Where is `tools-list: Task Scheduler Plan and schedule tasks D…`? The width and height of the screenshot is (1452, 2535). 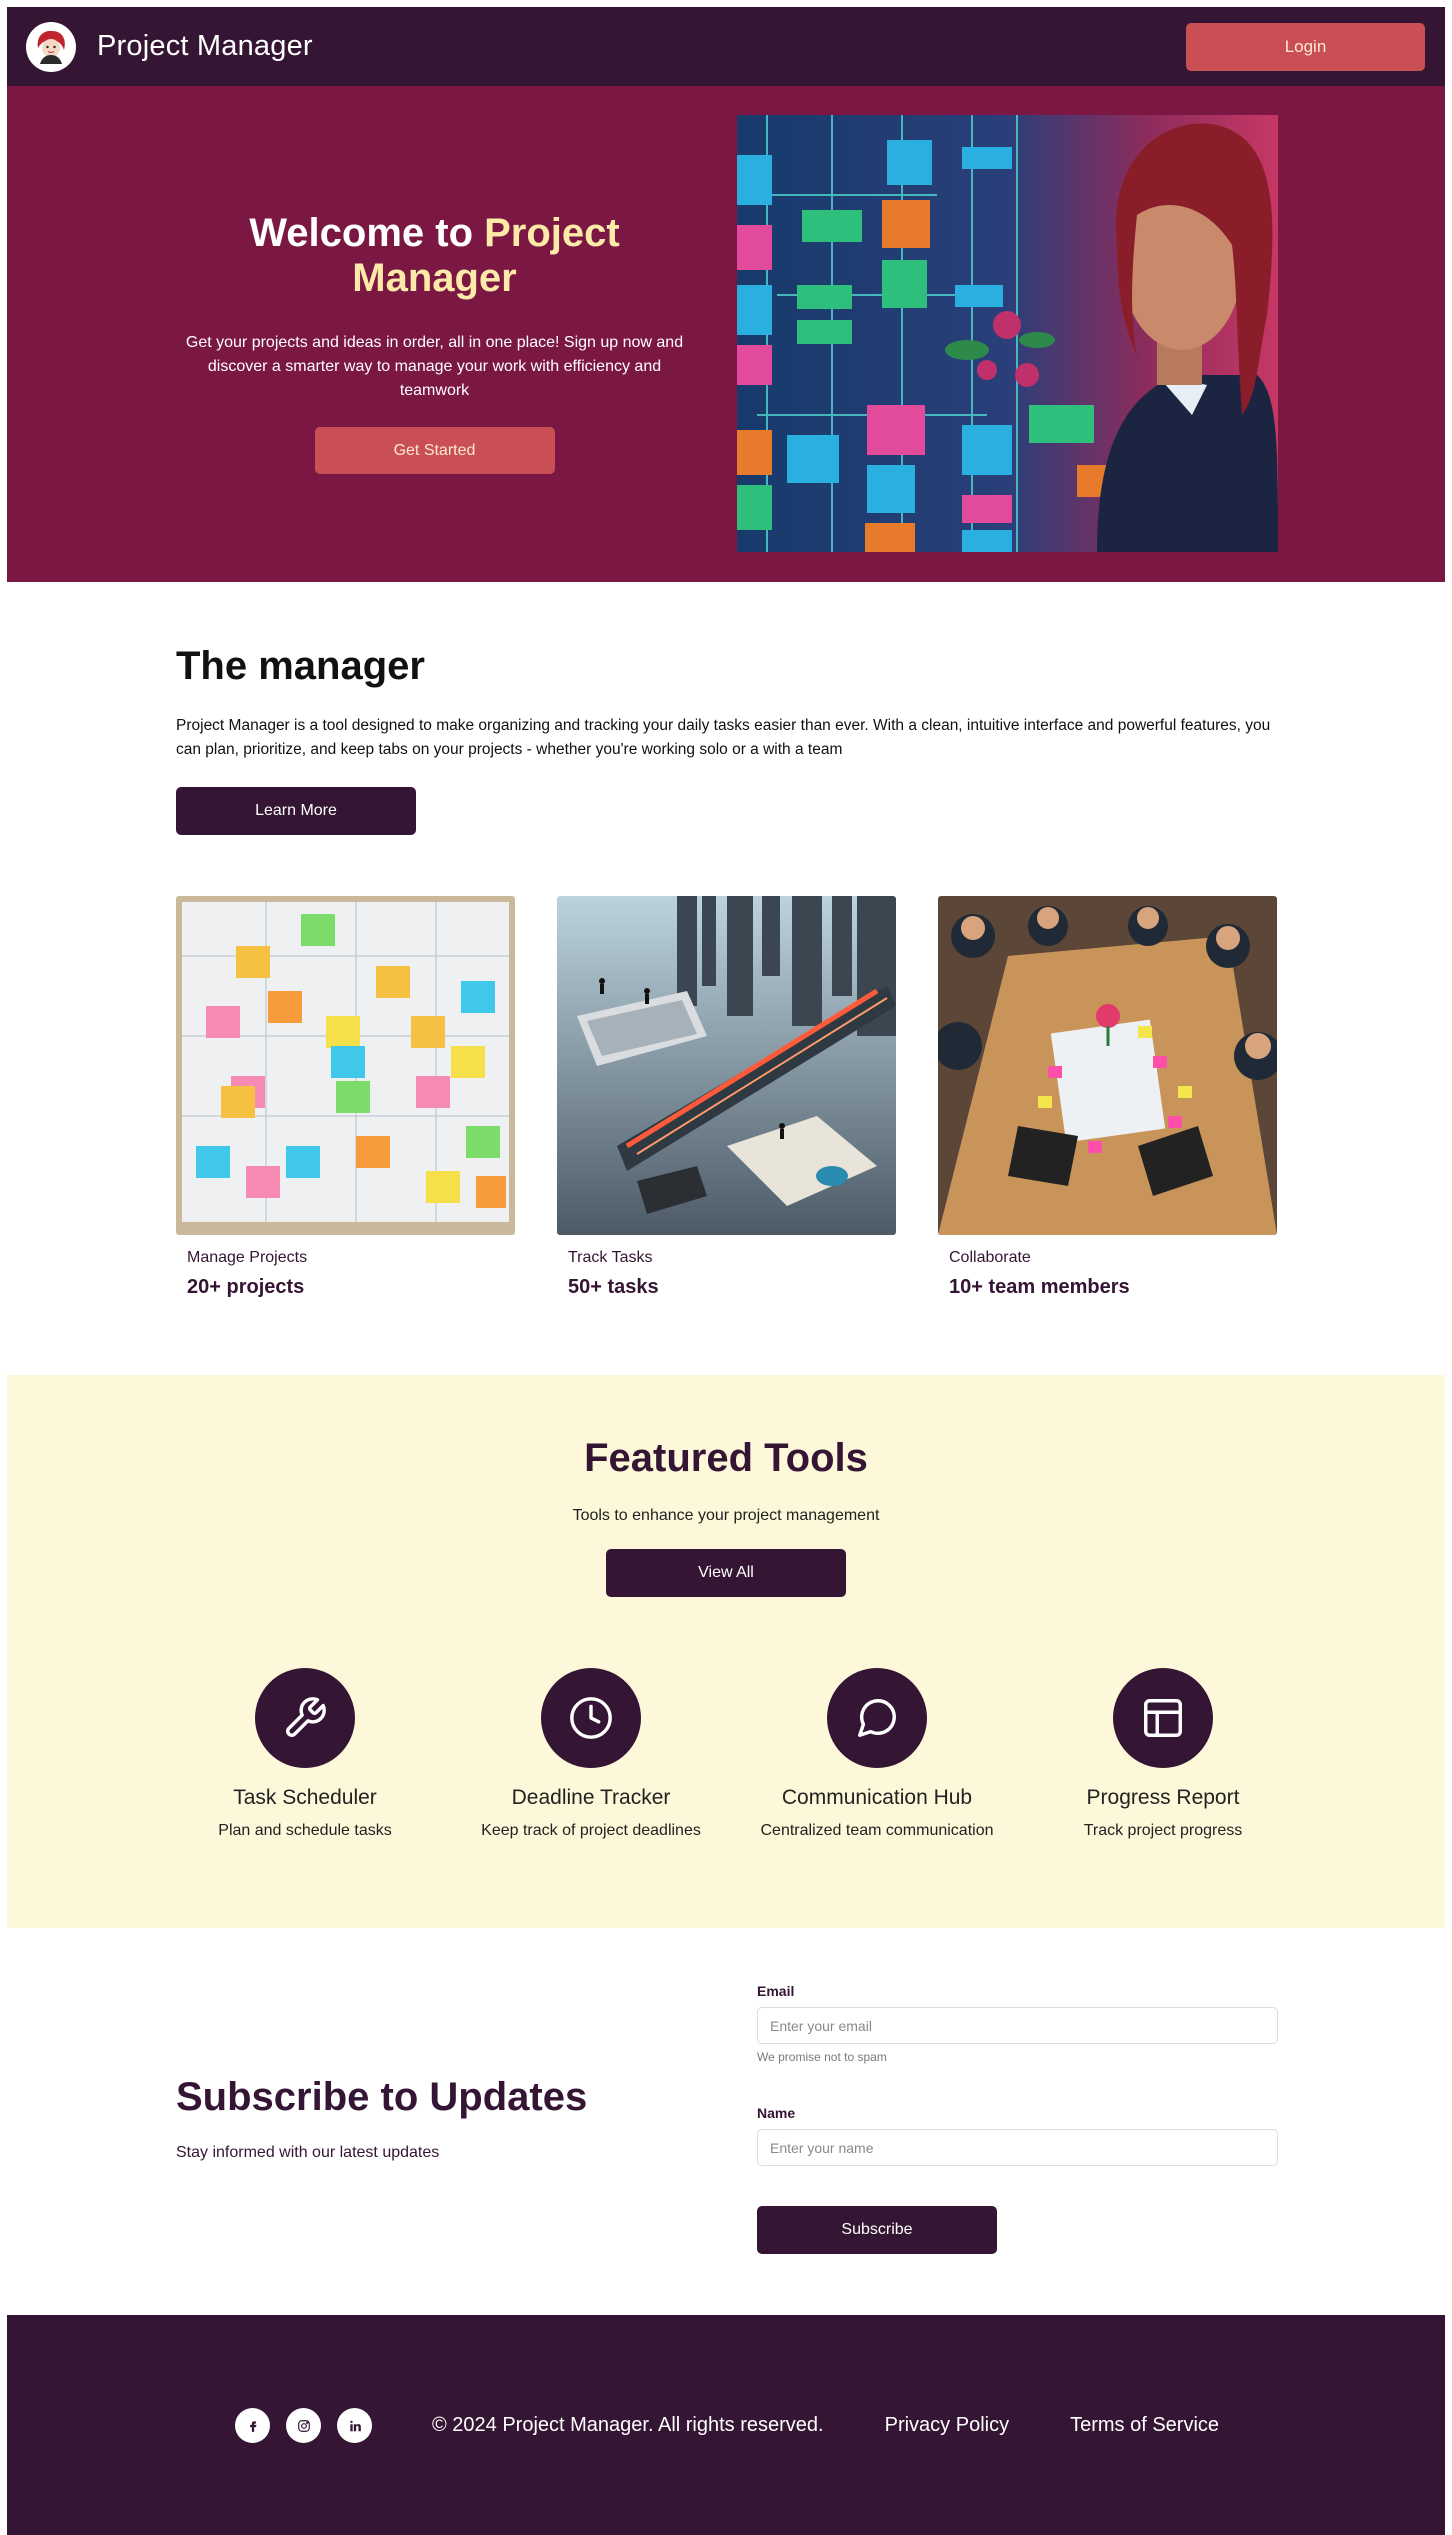 tools-list: Task Scheduler Plan and schedule tasks D… is located at coordinates (803, 1754).